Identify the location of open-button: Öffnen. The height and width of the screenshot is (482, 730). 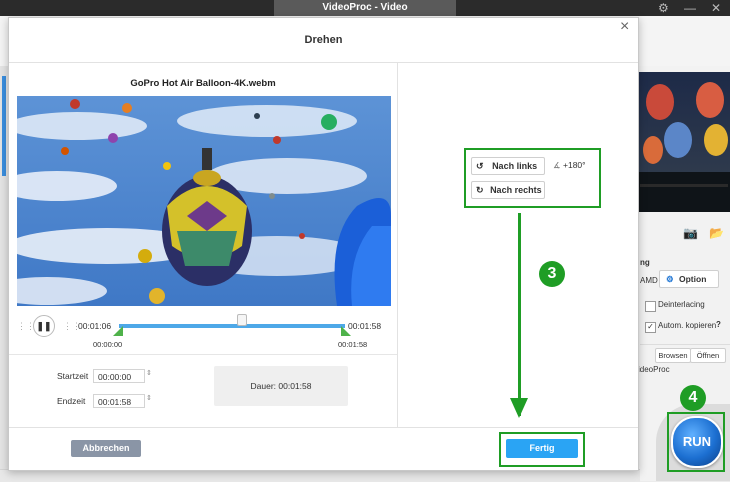
(708, 355).